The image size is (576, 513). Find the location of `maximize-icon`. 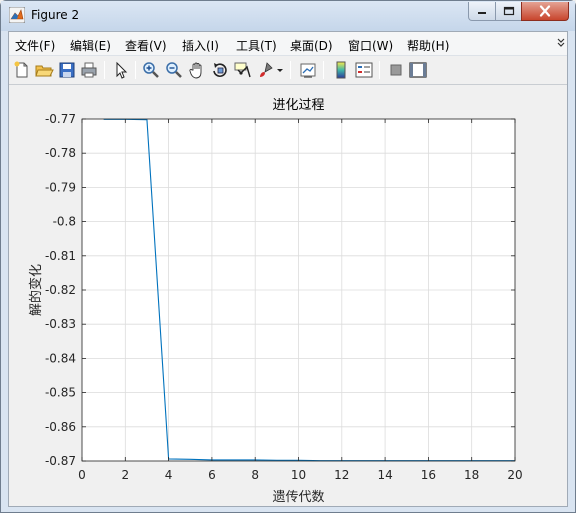

maximize-icon is located at coordinates (508, 11).